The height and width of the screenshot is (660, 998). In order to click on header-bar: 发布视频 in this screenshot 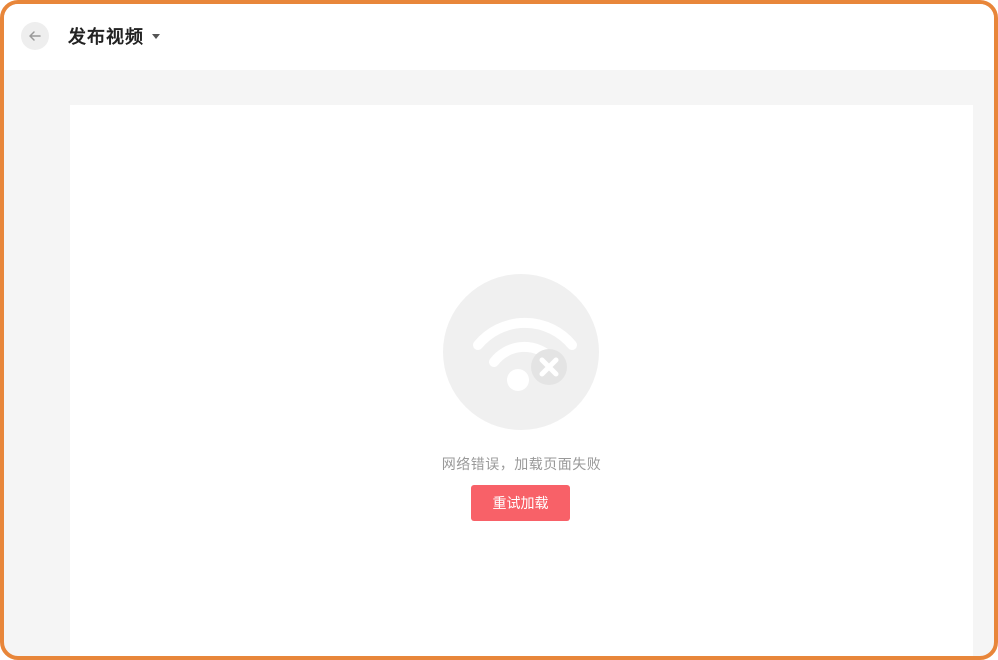, I will do `click(499, 37)`.